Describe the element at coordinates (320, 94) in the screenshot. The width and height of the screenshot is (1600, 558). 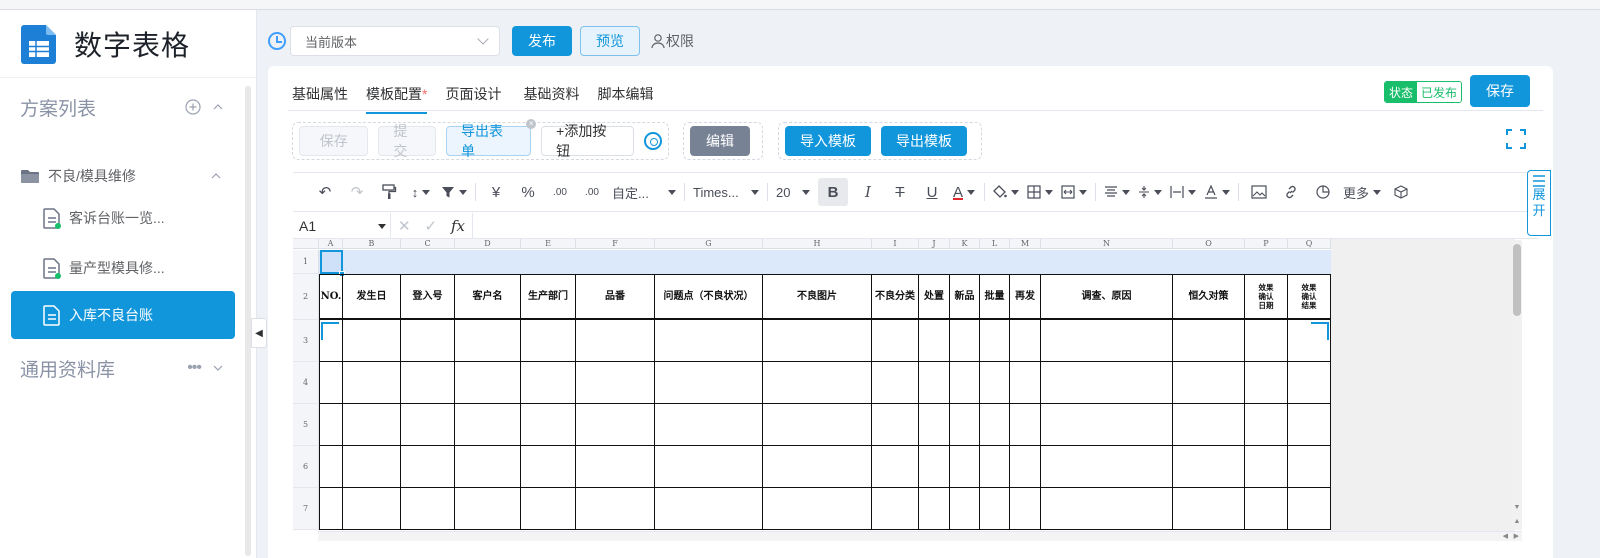
I see `tab-basic-props: 基础属性` at that location.